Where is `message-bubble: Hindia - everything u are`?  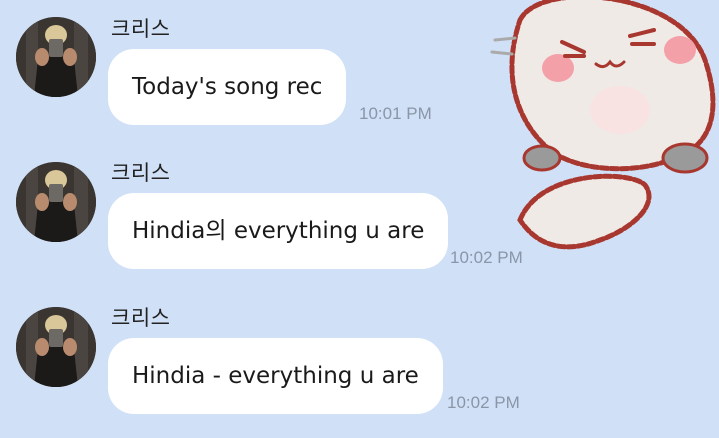
message-bubble: Hindia - everything u are is located at coordinates (275, 376).